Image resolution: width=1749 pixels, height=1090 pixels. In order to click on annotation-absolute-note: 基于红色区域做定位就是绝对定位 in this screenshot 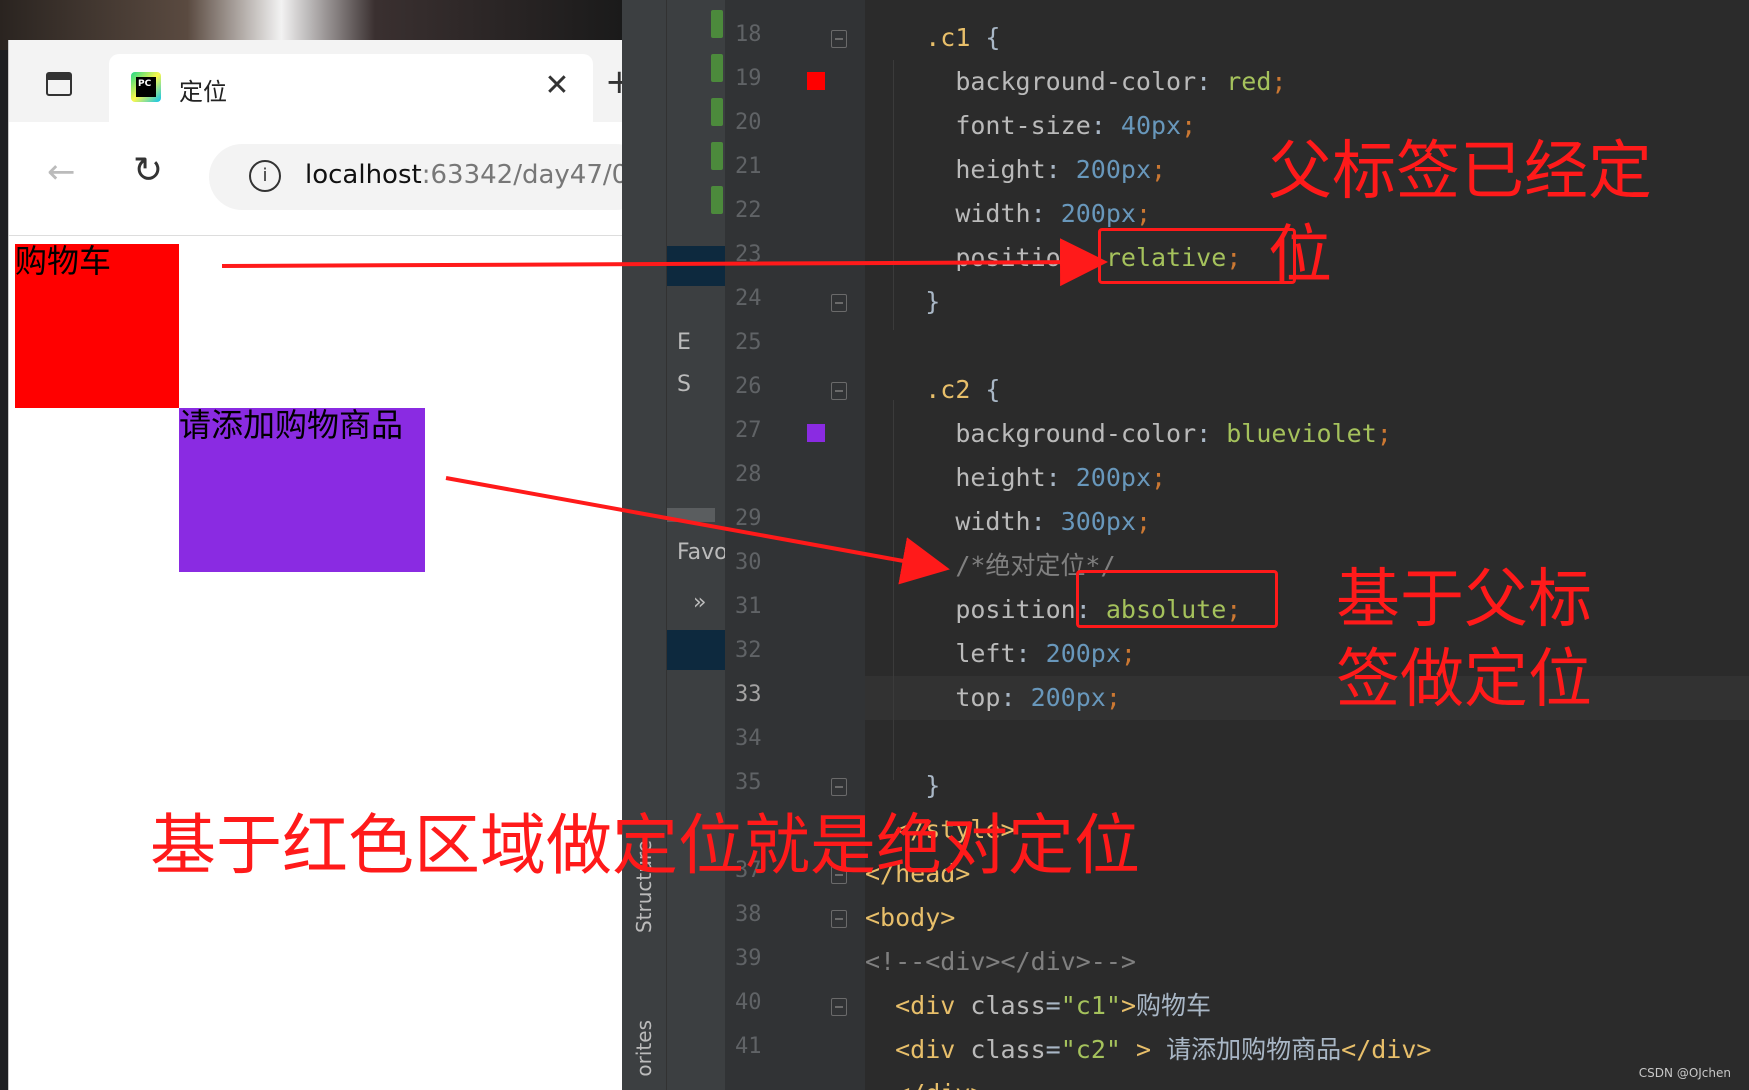, I will do `click(645, 845)`.